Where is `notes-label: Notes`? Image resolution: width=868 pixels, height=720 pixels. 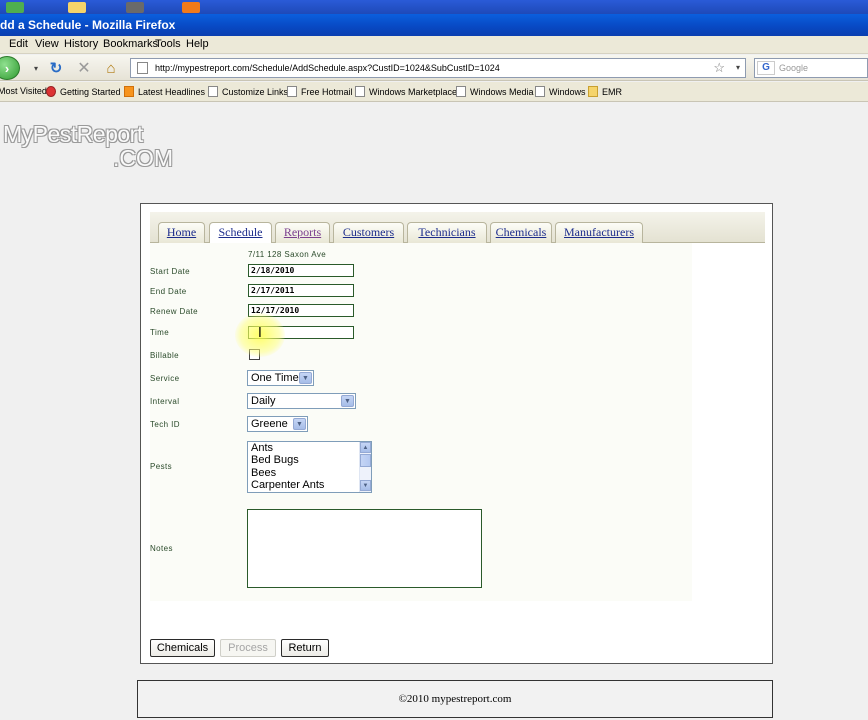
notes-label: Notes is located at coordinates (161, 548).